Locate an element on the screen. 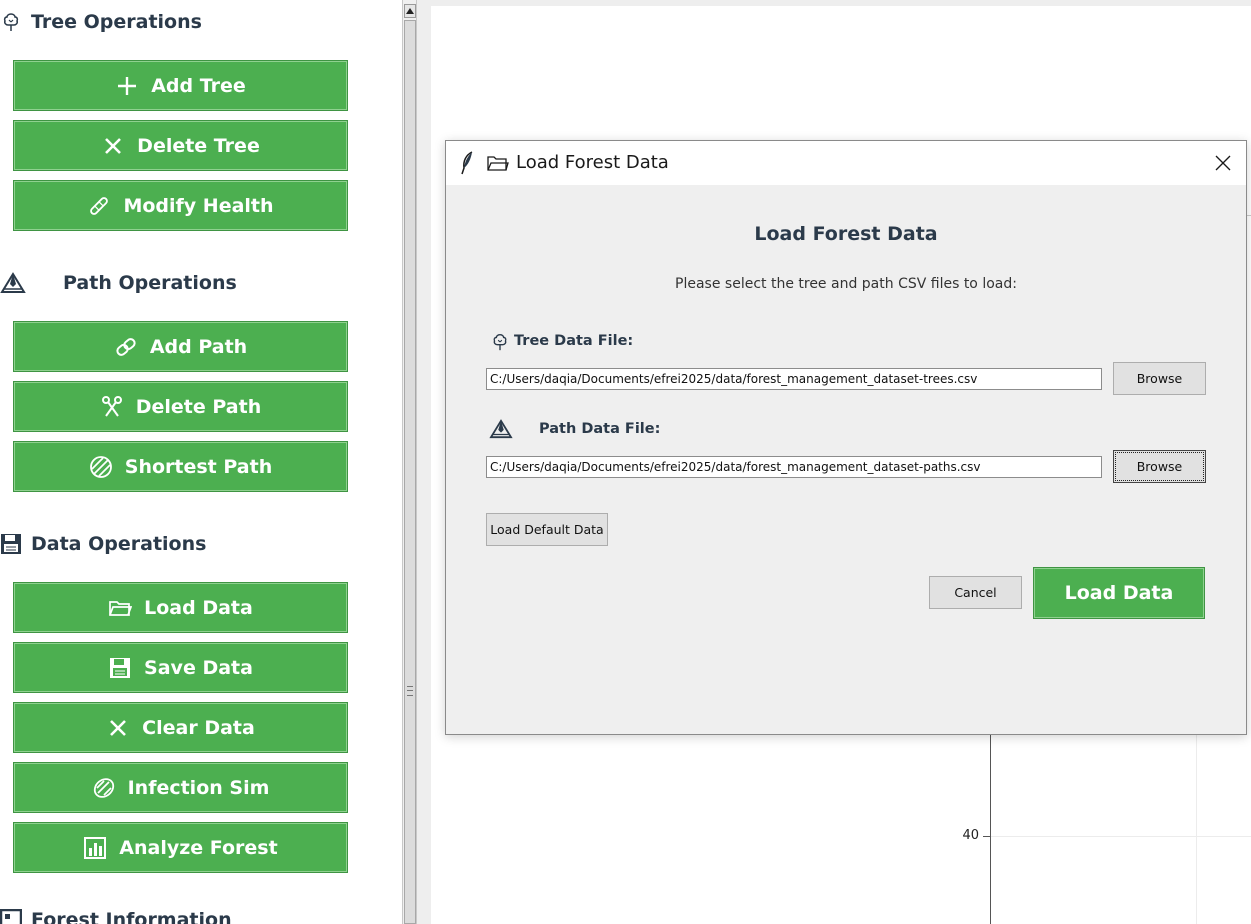  dialog-close-button is located at coordinates (1223, 163).